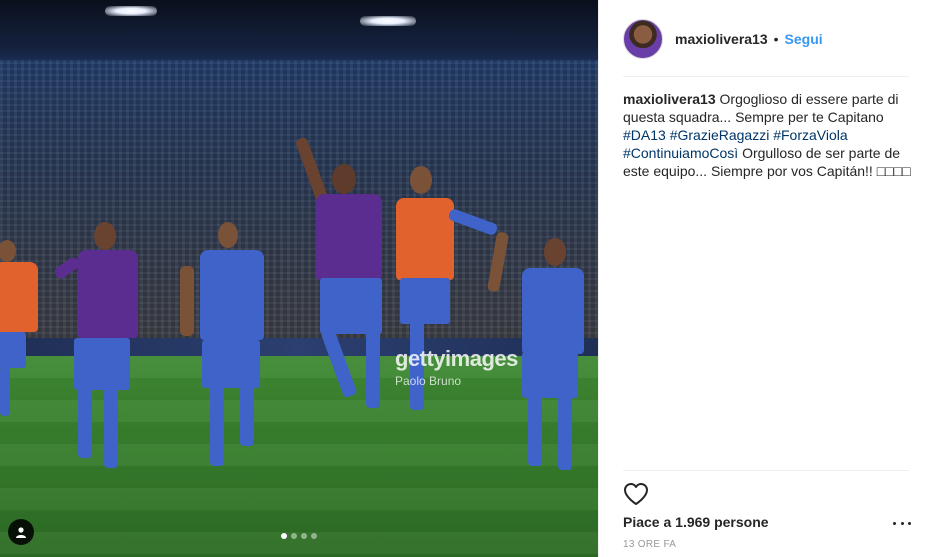  Describe the element at coordinates (810, 135) in the screenshot. I see `hashtag-link: #ForzaViola` at that location.